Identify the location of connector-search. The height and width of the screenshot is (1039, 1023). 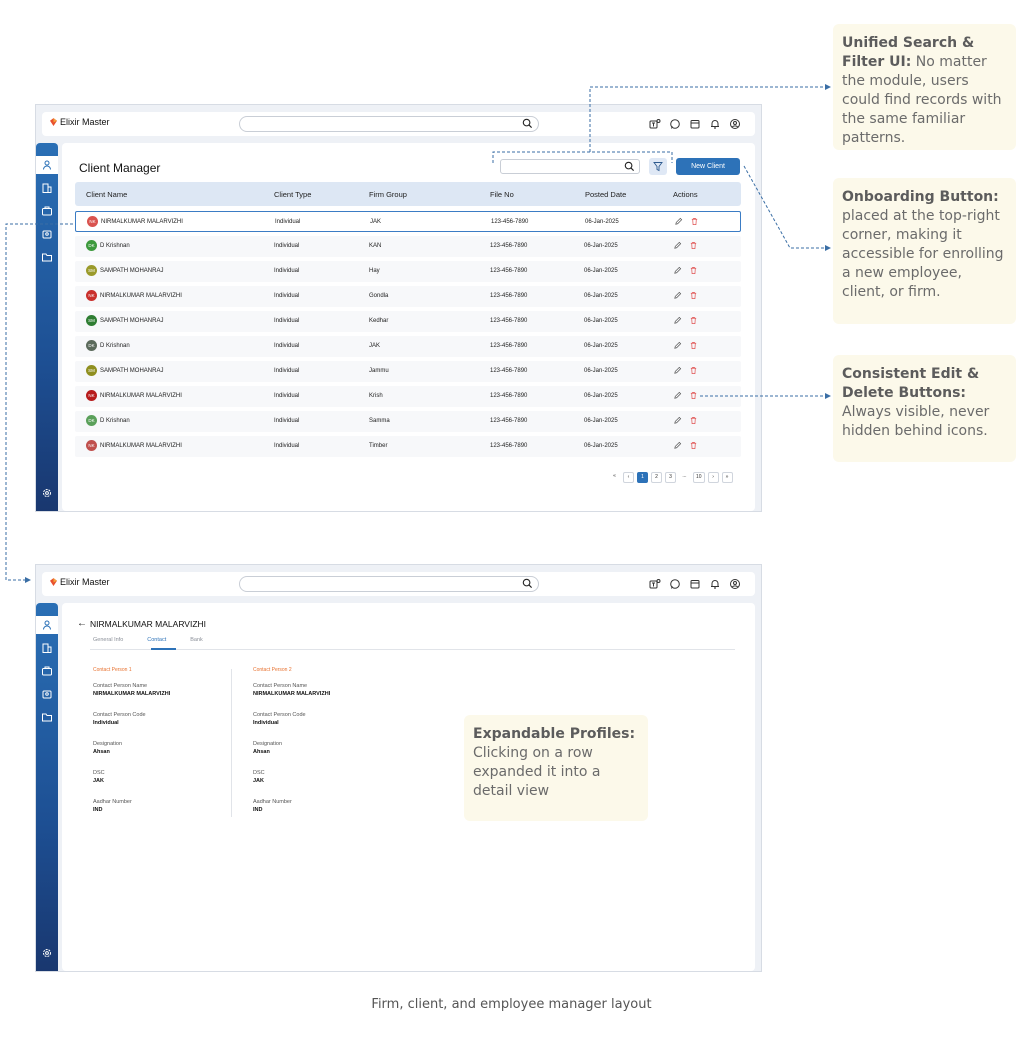
(661, 125).